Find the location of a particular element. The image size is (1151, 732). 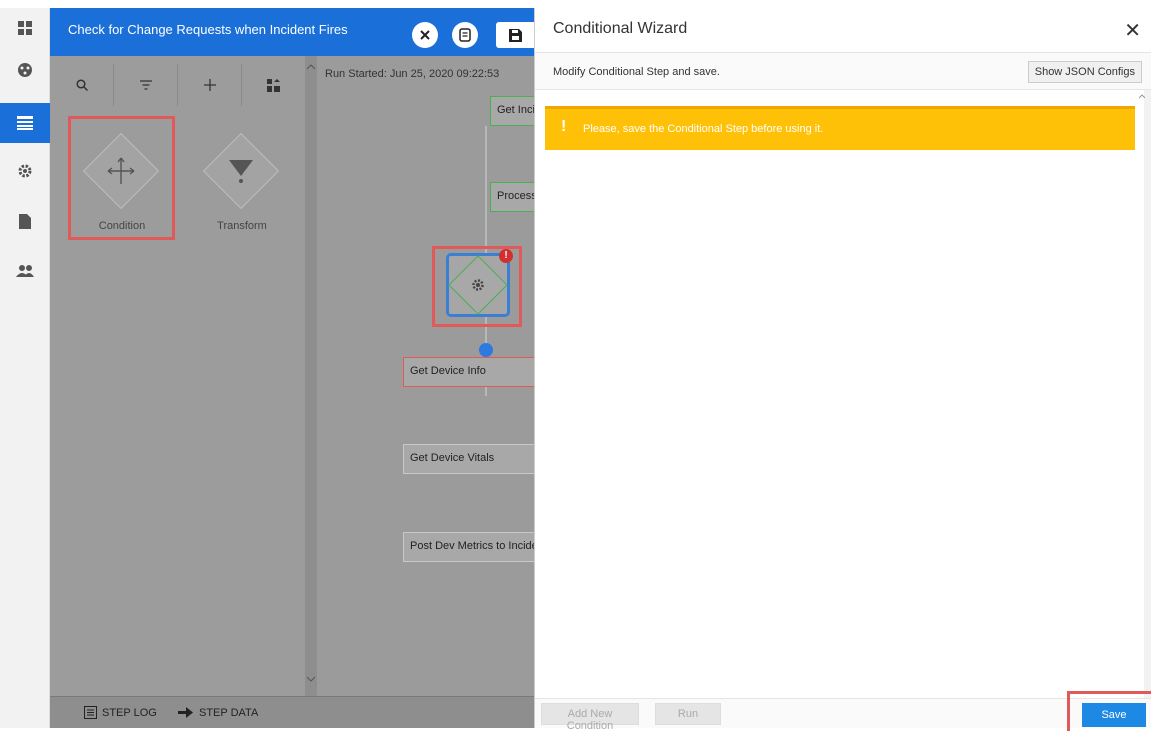

settings-icon is located at coordinates (25, 171).